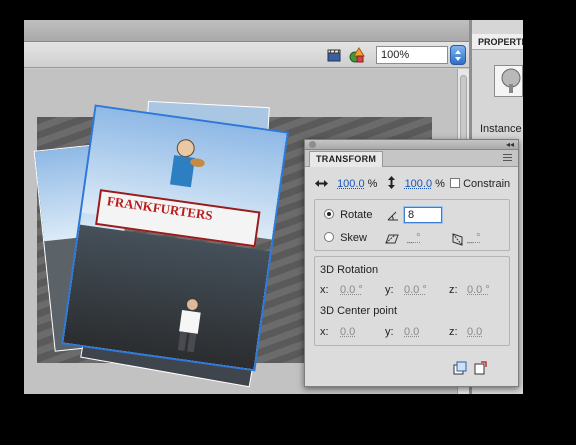 Image resolution: width=576 pixels, height=445 pixels. What do you see at coordinates (501, 129) in the screenshot?
I see `instance-label: Instance` at bounding box center [501, 129].